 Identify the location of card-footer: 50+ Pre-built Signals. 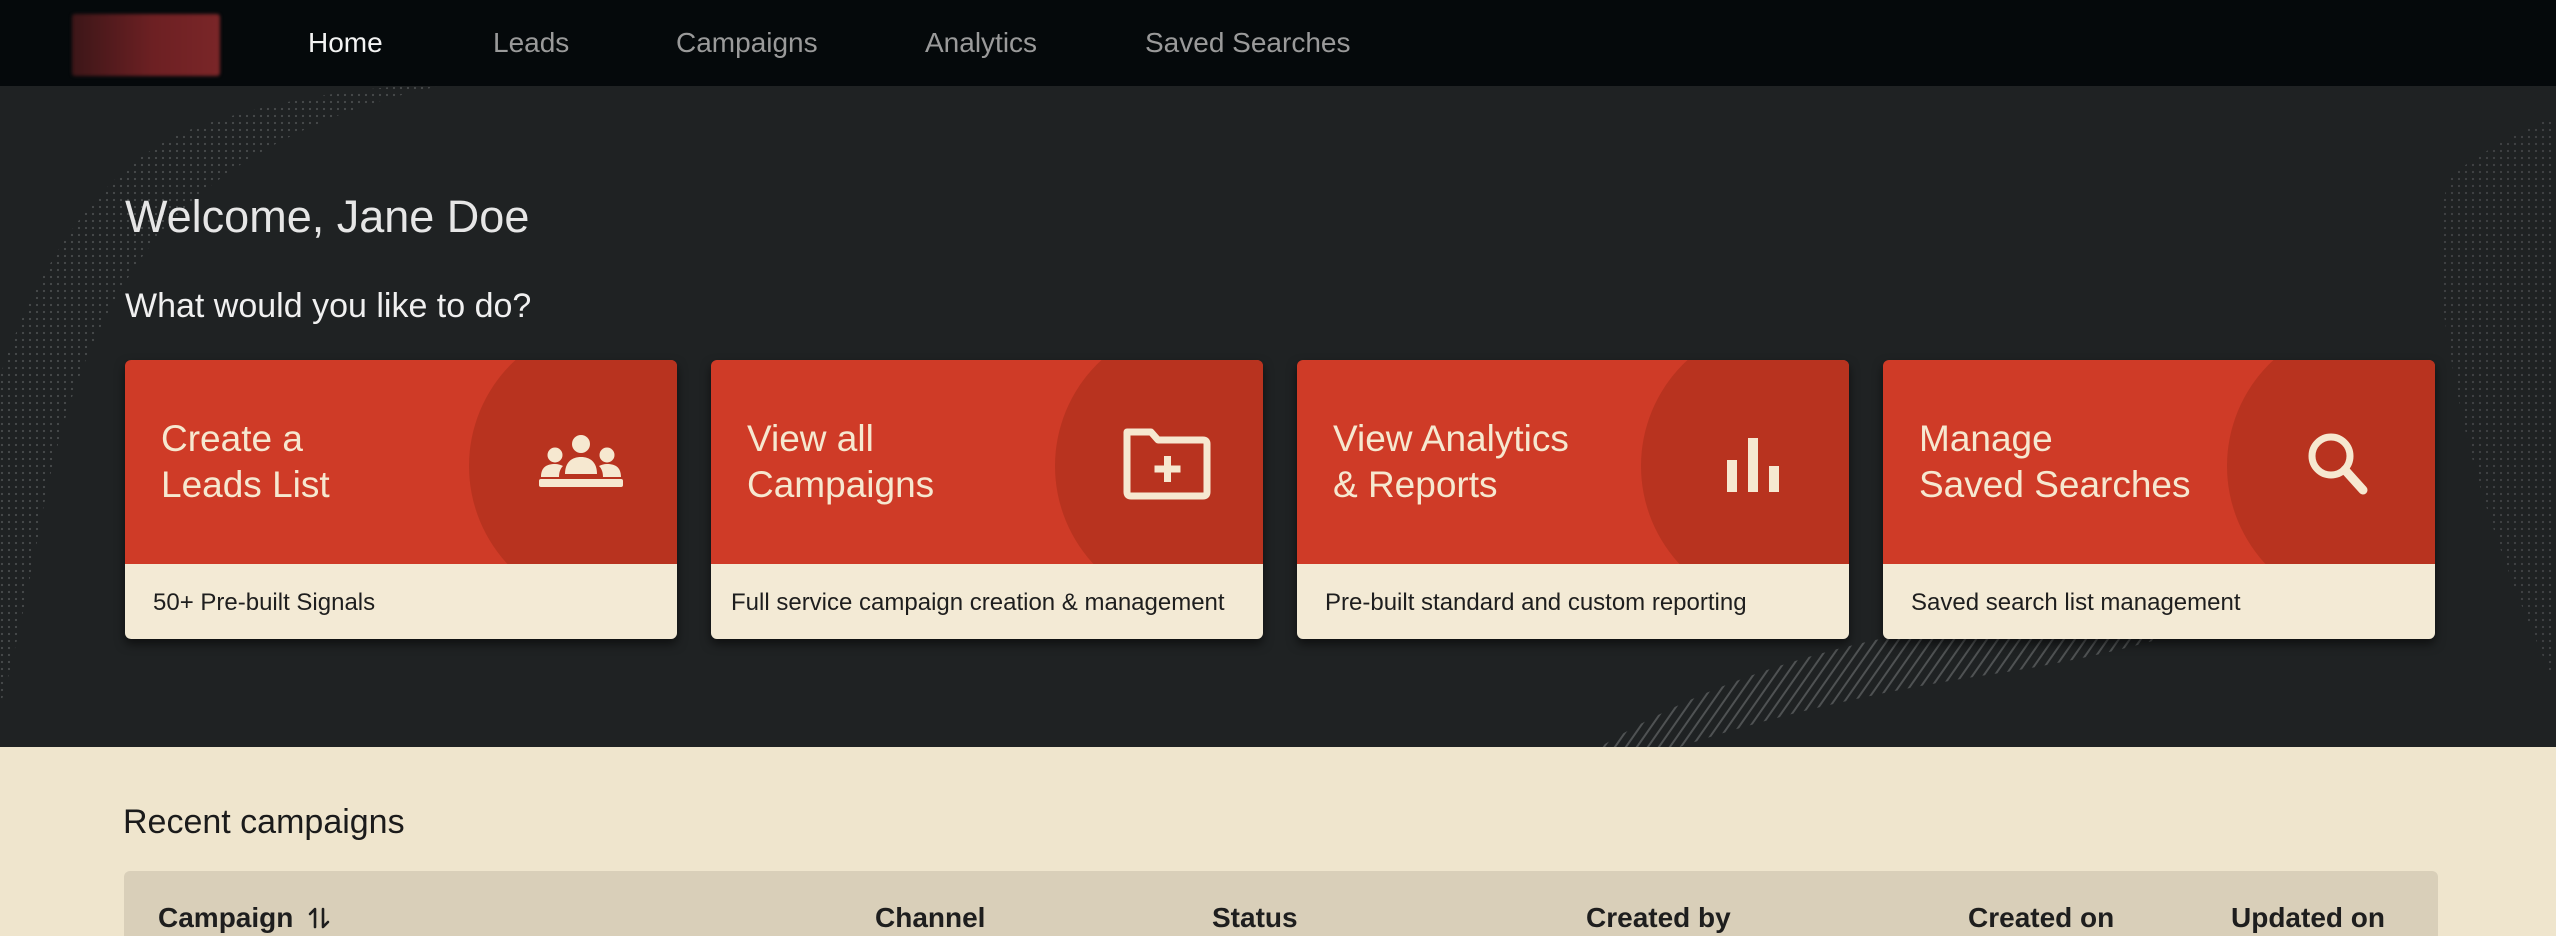
(401, 601).